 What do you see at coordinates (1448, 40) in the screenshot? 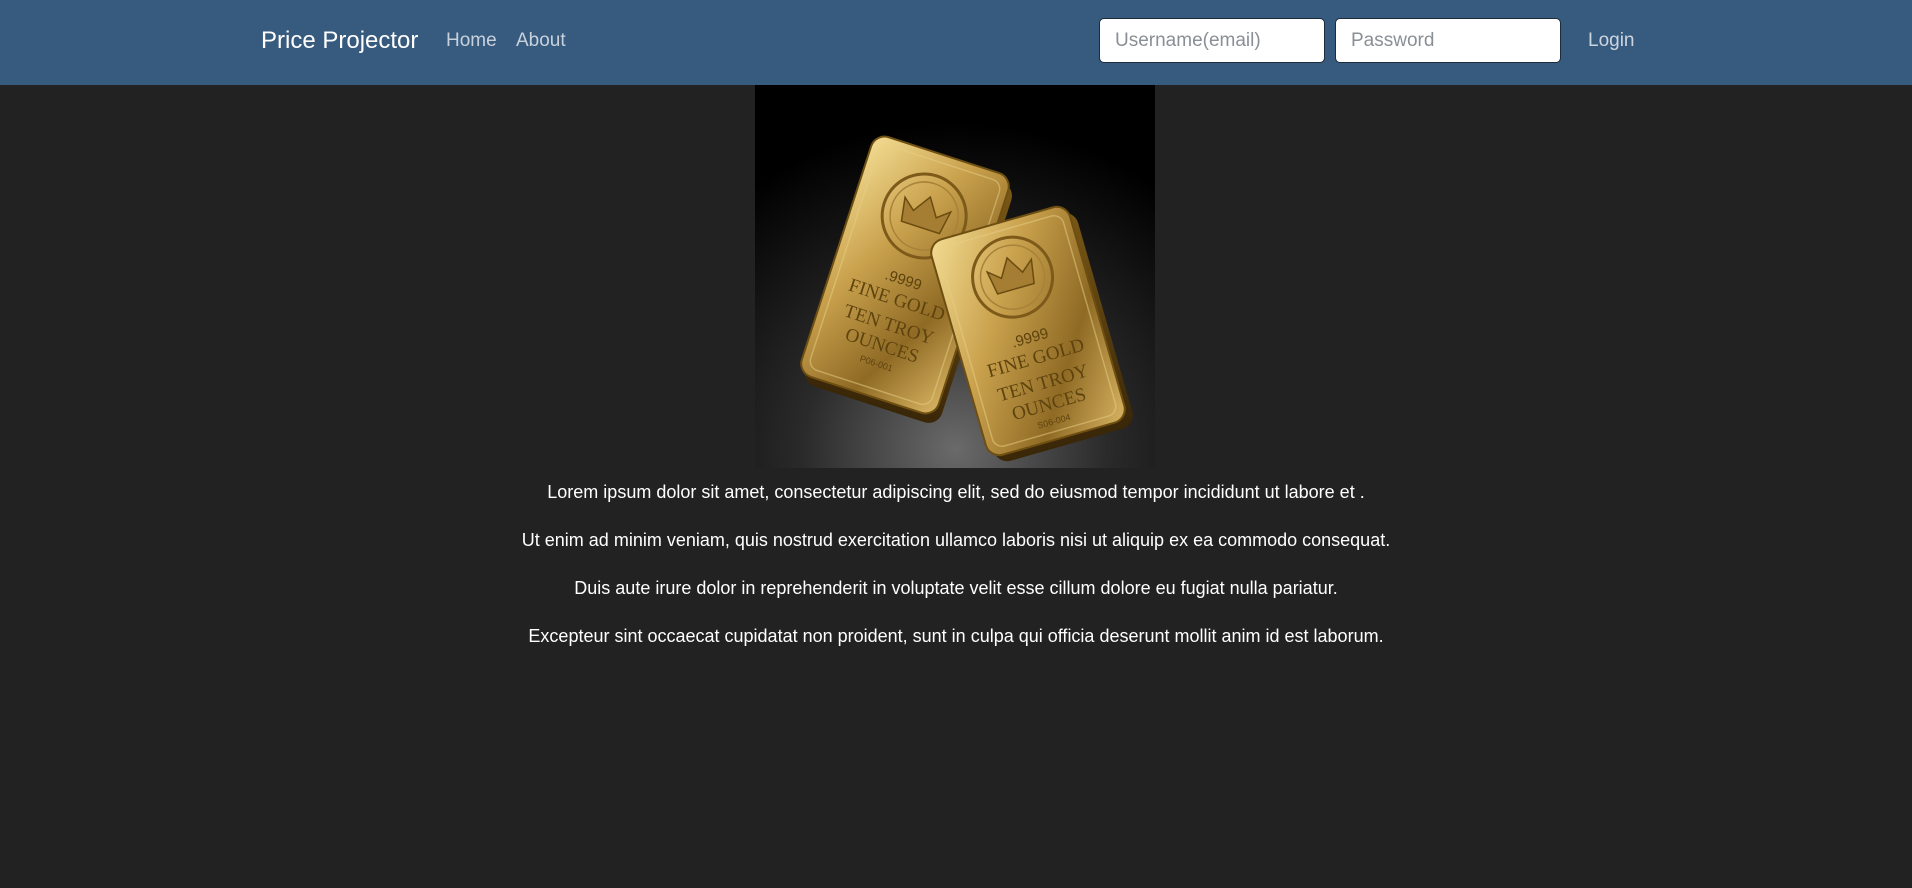
I see `password-input` at bounding box center [1448, 40].